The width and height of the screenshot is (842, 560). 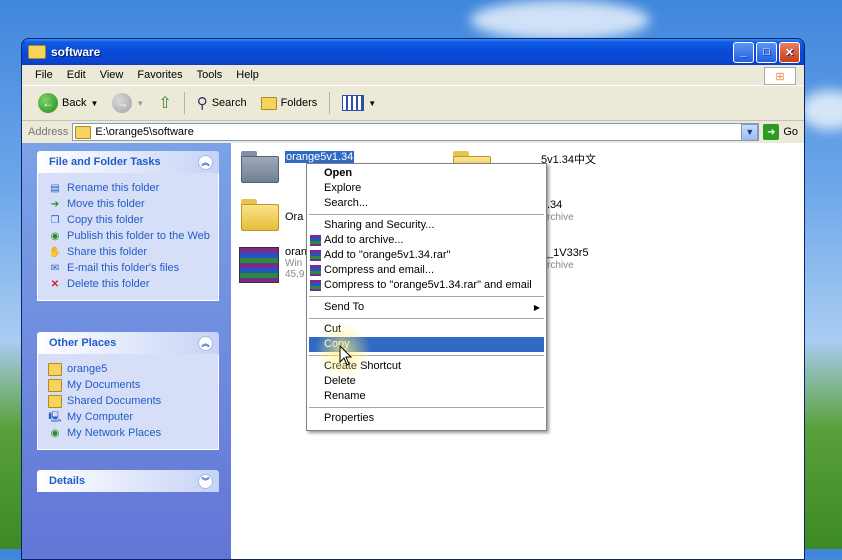 I want to click on other-places-header: Other Places ︽, so click(x=128, y=343).